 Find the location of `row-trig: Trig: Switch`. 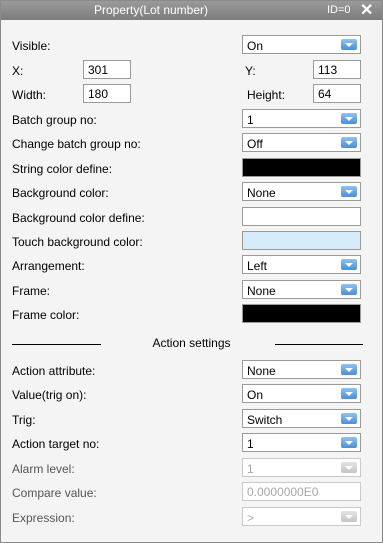

row-trig: Trig: Switch is located at coordinates (191, 420).